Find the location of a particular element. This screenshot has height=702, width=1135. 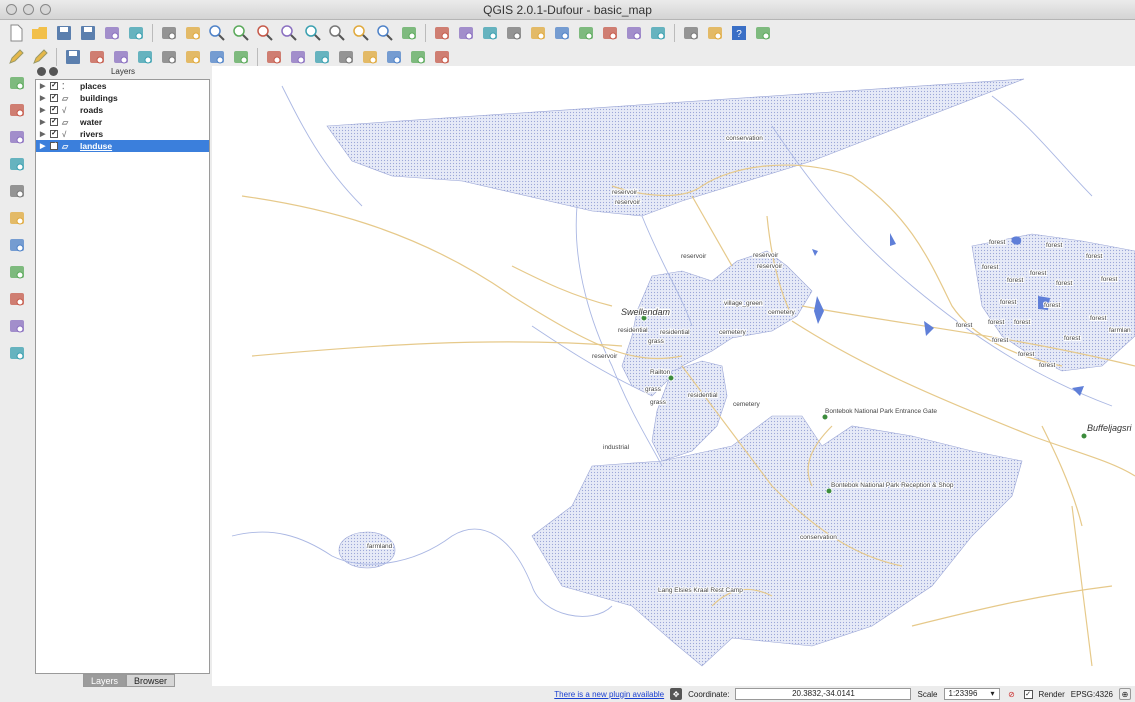

cut-features-icon is located at coordinates (193, 57).